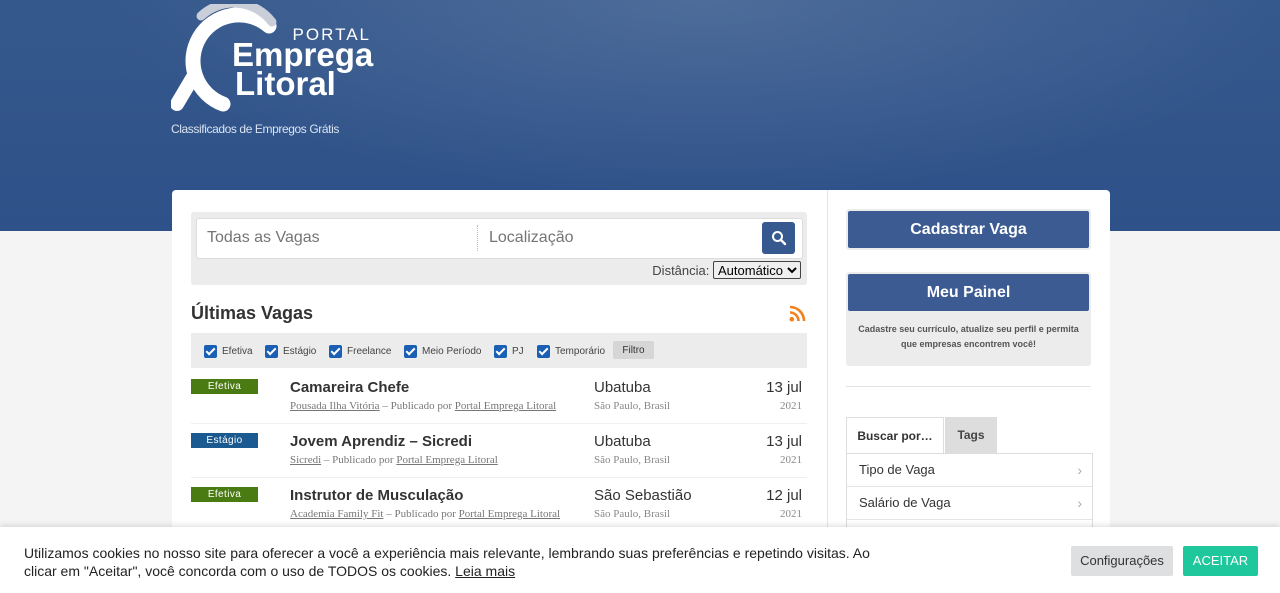 The width and height of the screenshot is (1280, 593). I want to click on search-bar, so click(499, 238).